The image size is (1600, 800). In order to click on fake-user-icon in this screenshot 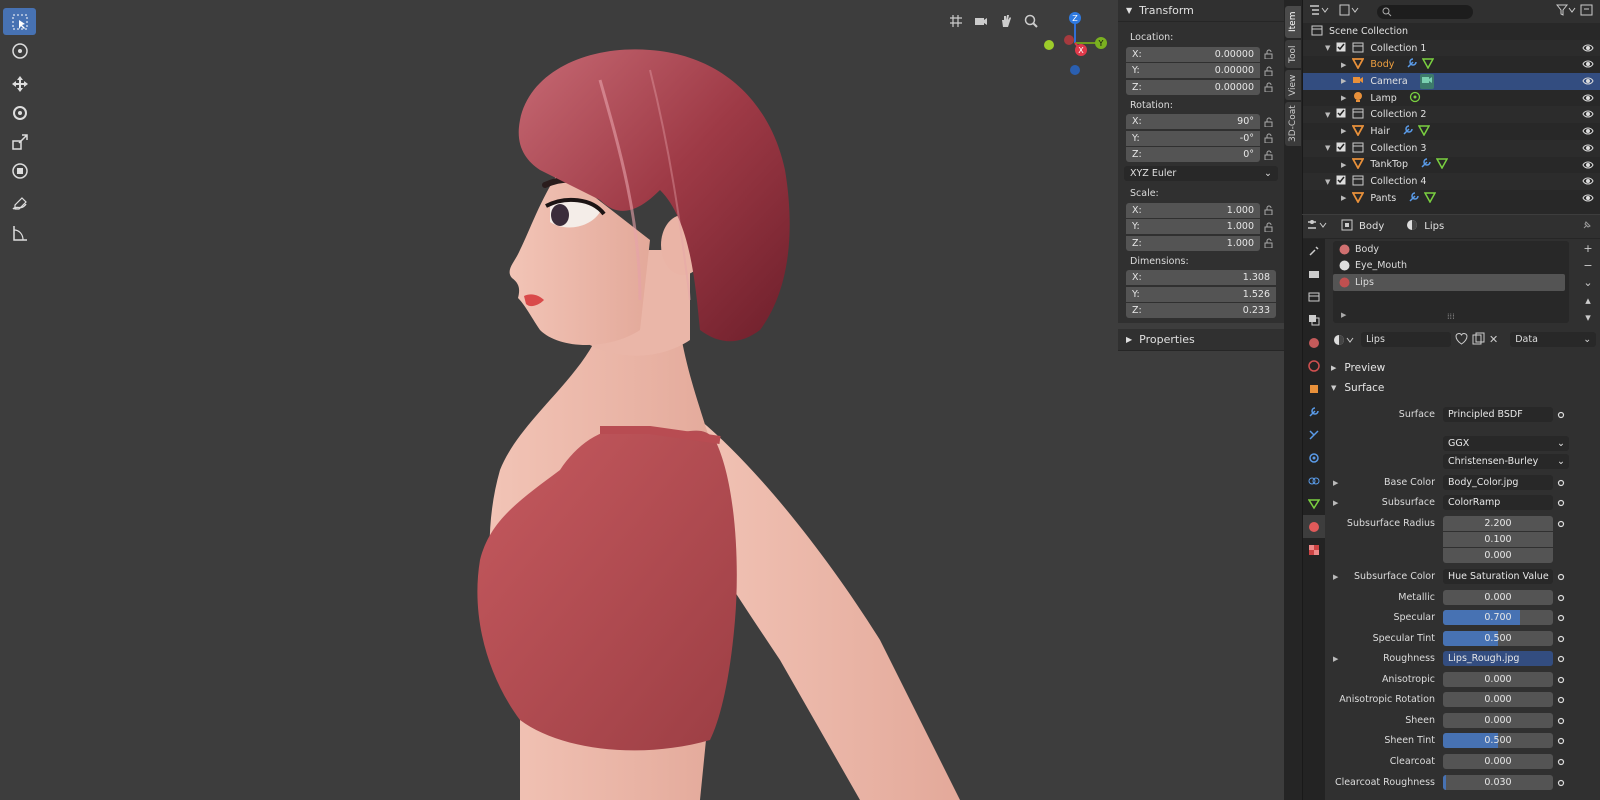, I will do `click(1461, 340)`.